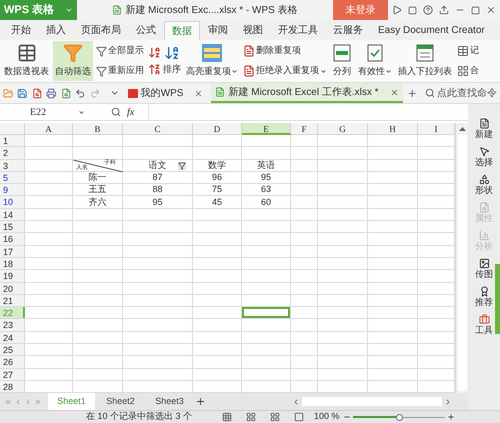  I want to click on column-header: E, so click(266, 129).